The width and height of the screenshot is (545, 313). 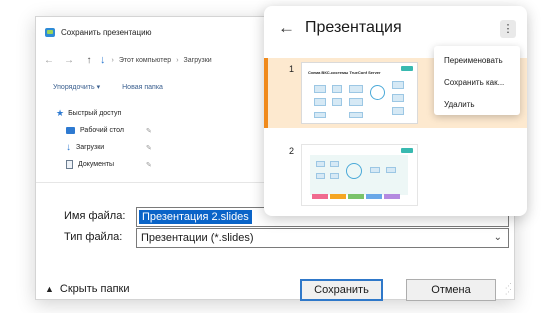 I want to click on tree-item-documents: Документы ✎, so click(x=96, y=164).